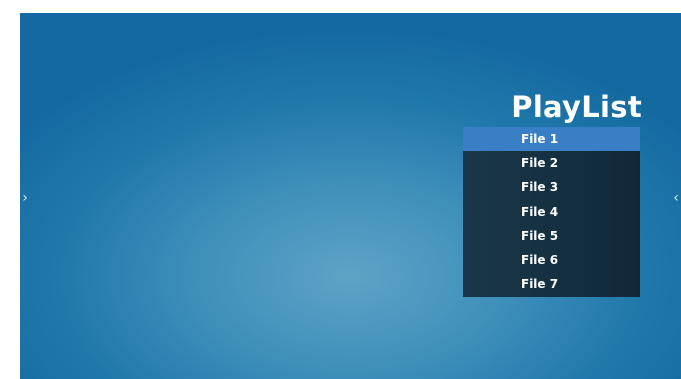  Describe the element at coordinates (551, 284) in the screenshot. I see `playlist-item: File 7` at that location.